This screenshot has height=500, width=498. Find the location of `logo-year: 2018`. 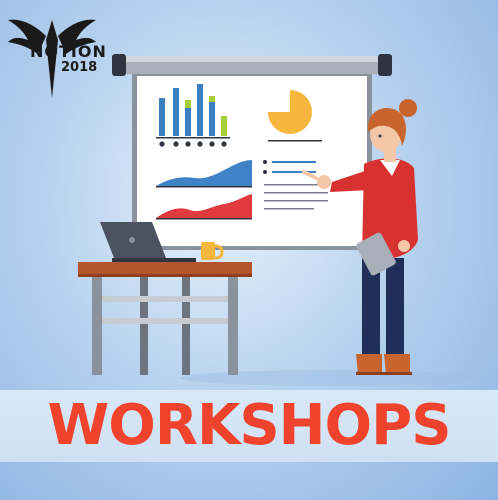

logo-year: 2018 is located at coordinates (79, 67).